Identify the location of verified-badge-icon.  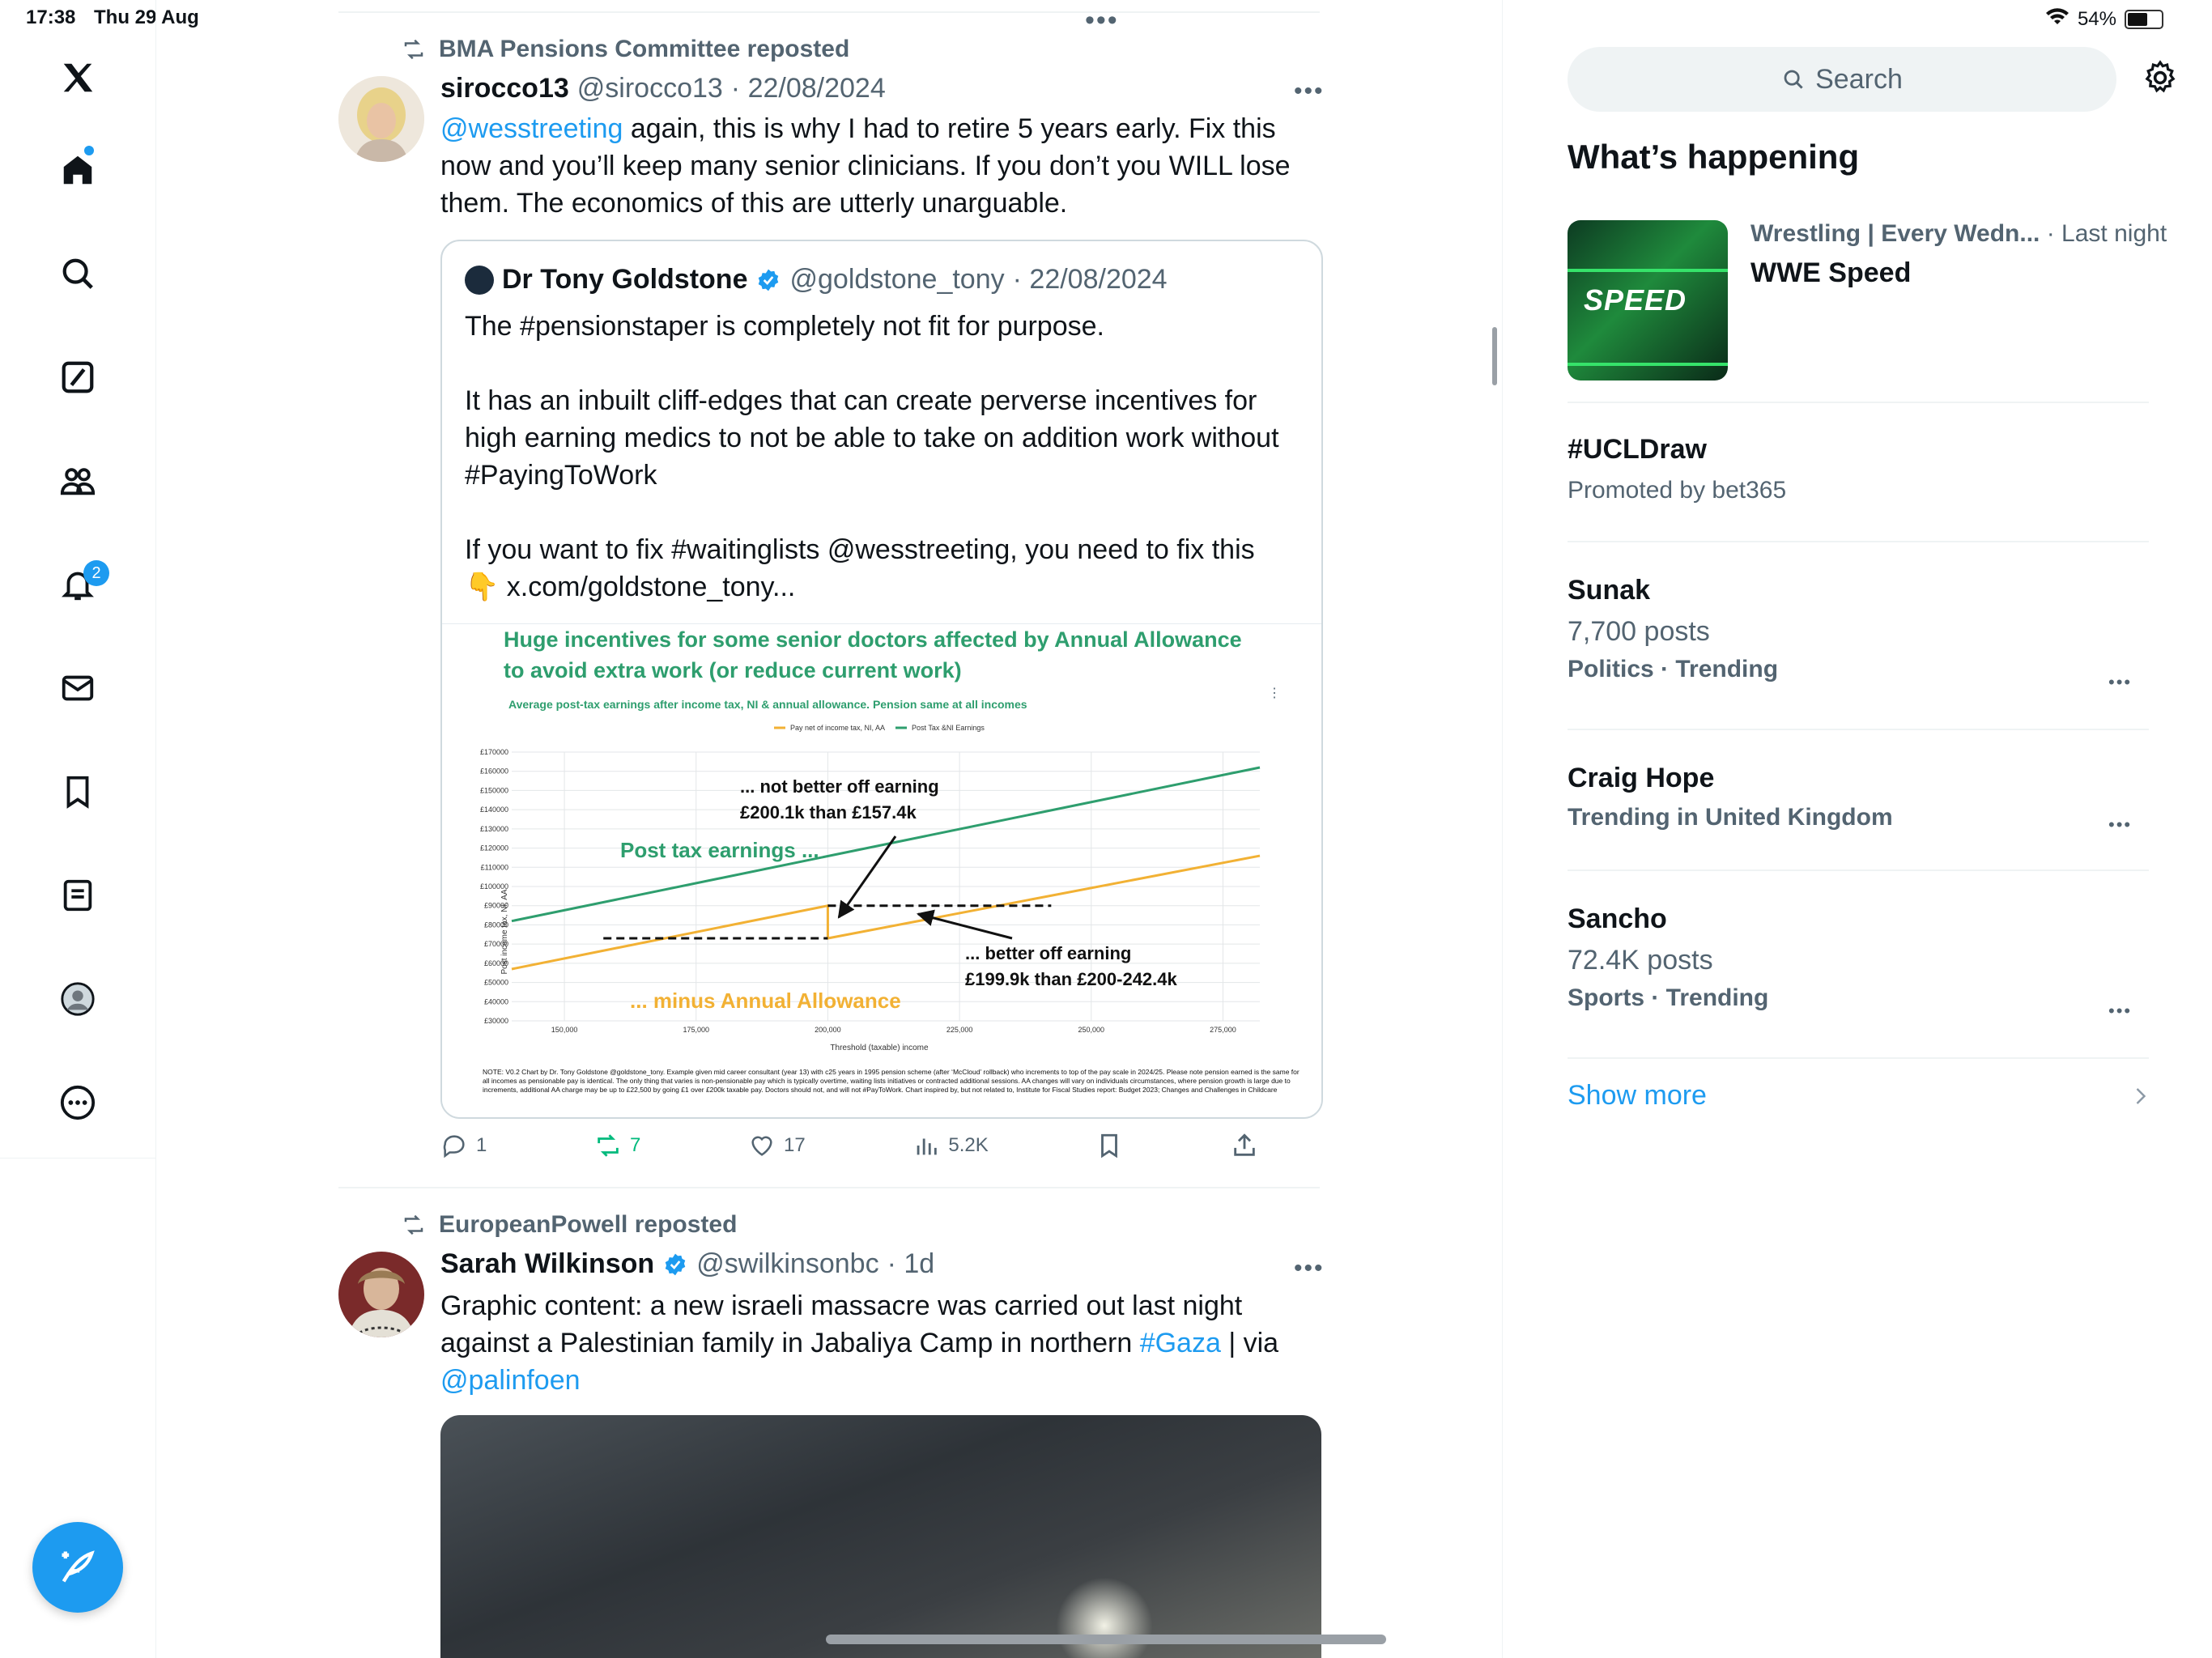
(676, 1264).